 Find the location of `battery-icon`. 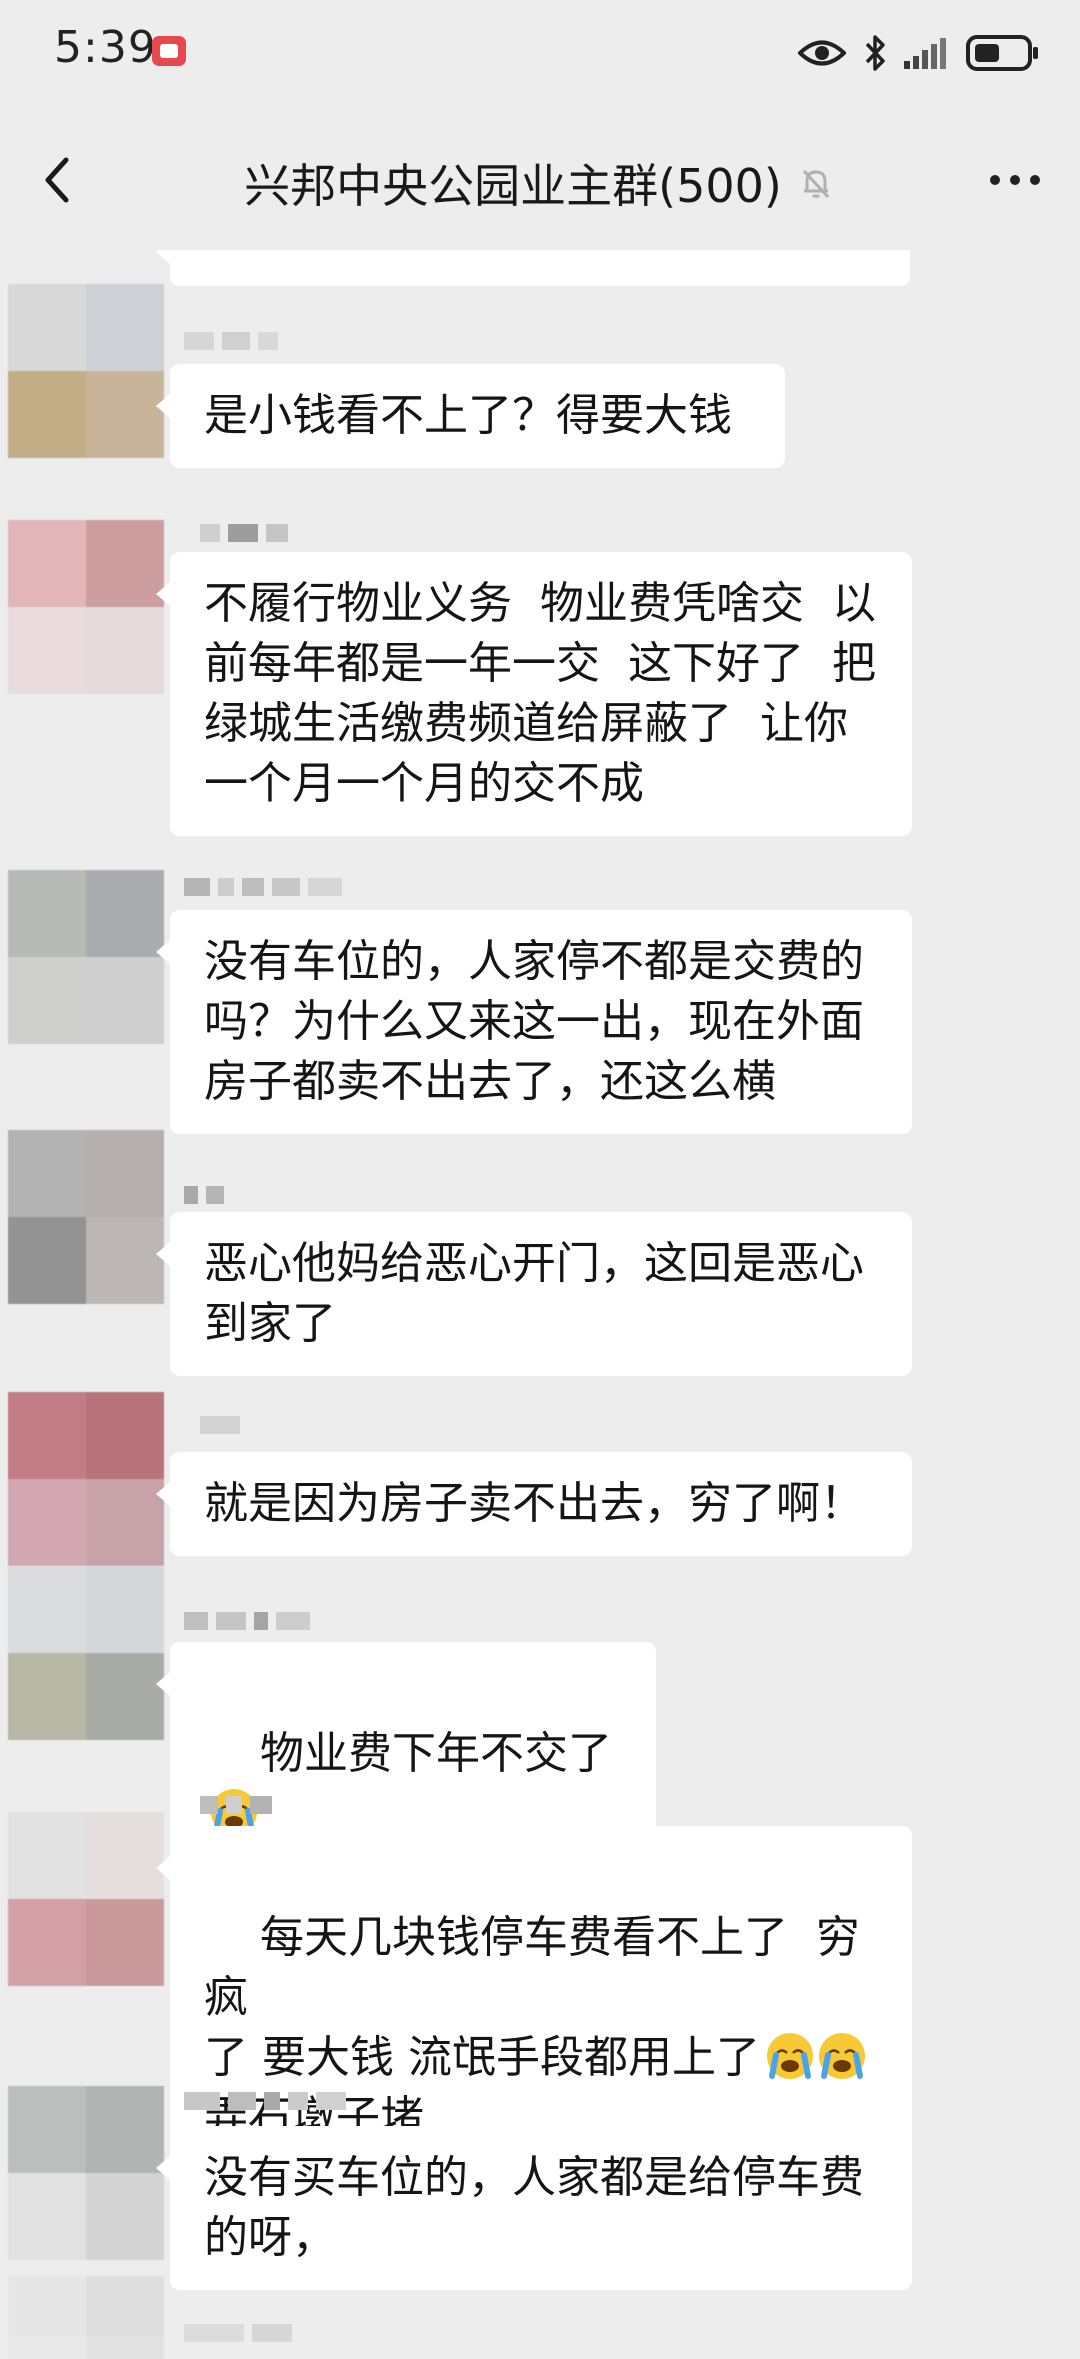

battery-icon is located at coordinates (1003, 53).